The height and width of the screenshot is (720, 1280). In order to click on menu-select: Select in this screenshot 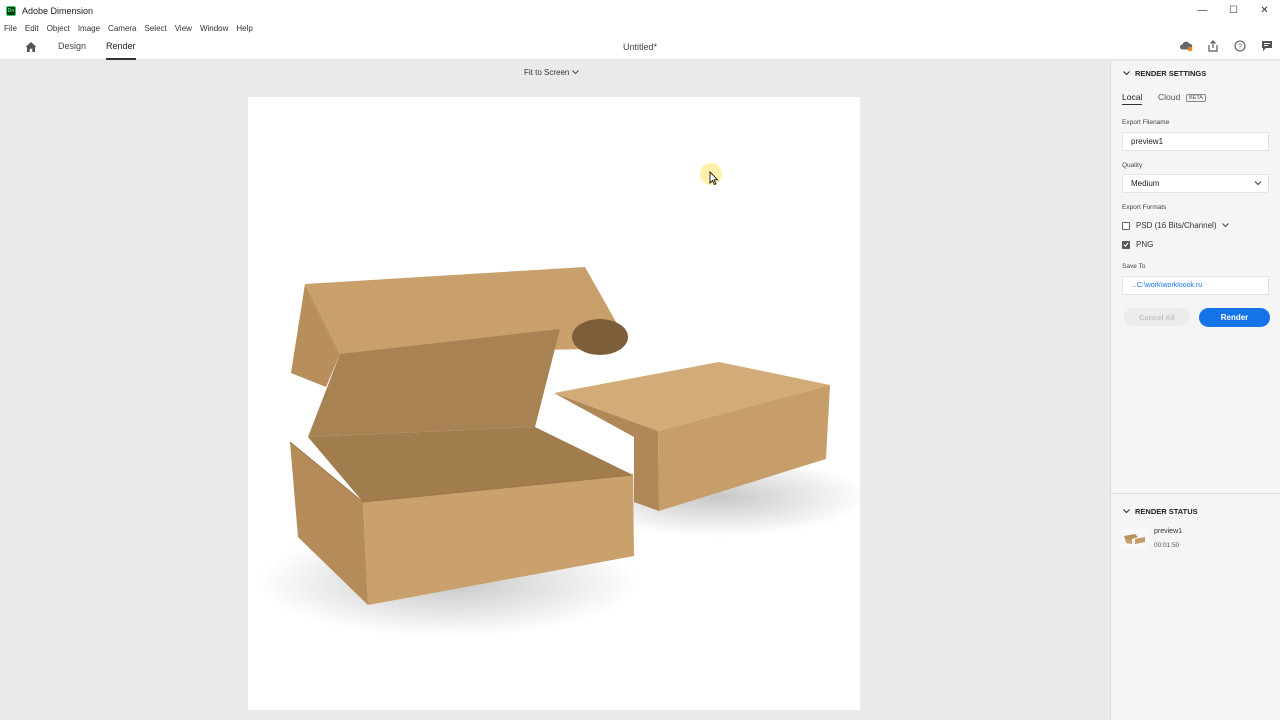, I will do `click(156, 28)`.